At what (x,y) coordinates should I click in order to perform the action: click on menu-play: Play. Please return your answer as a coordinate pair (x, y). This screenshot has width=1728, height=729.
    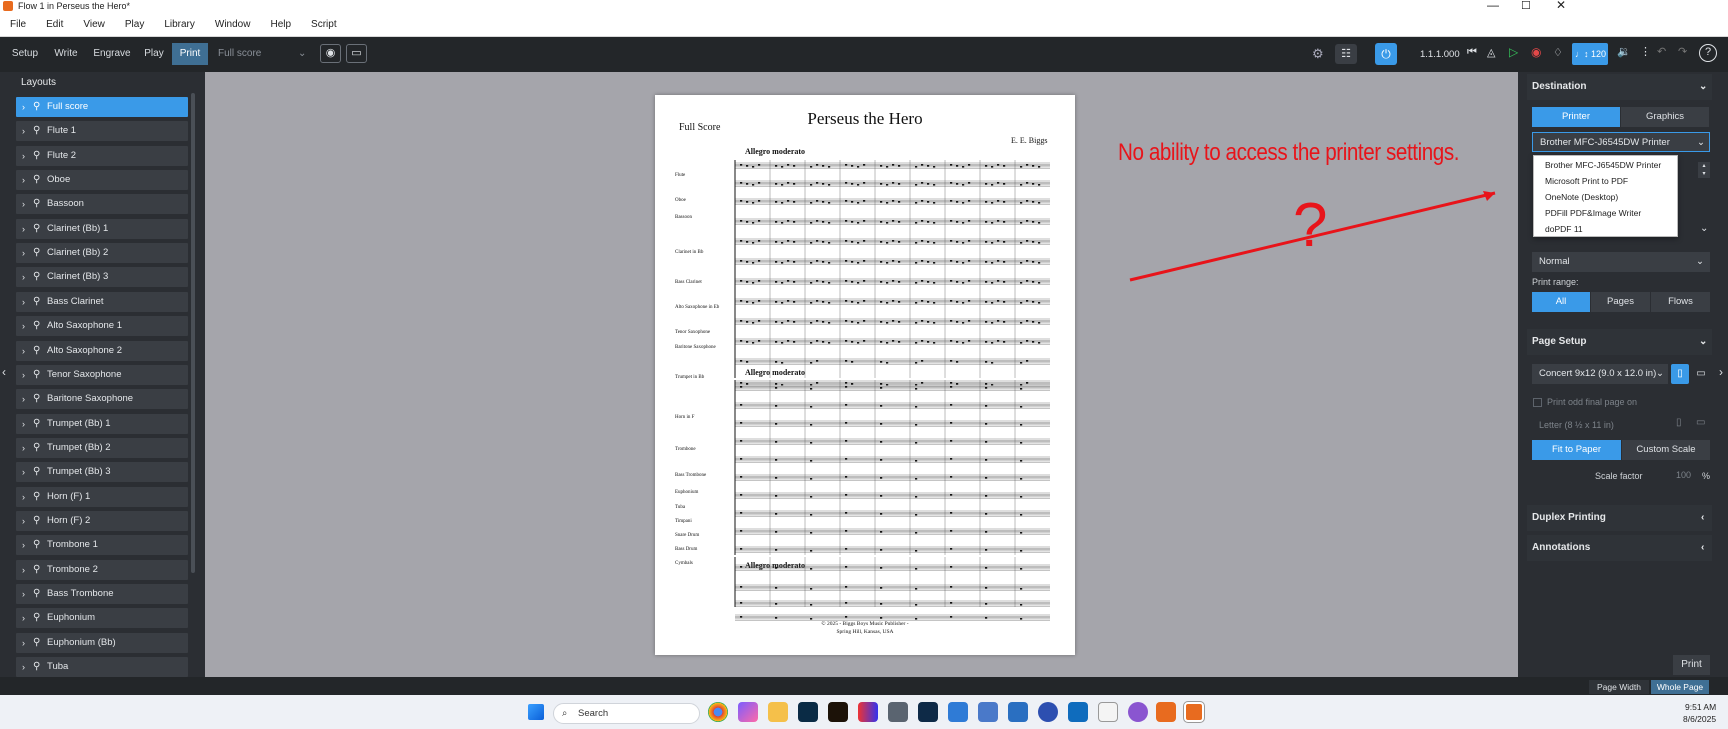
    Looking at the image, I should click on (134, 25).